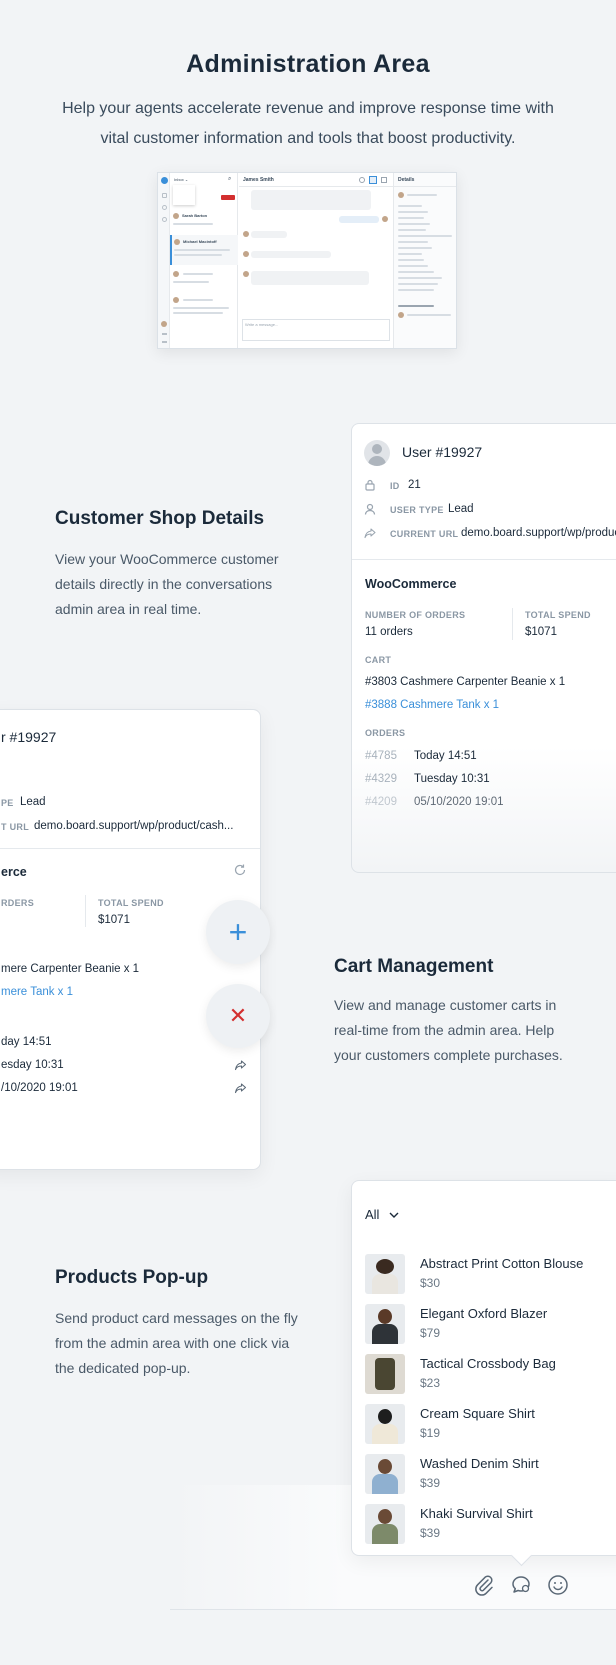 The image size is (616, 1665). Describe the element at coordinates (432, 705) in the screenshot. I see `cart-item: #3888 Cashmere Tank x 1` at that location.